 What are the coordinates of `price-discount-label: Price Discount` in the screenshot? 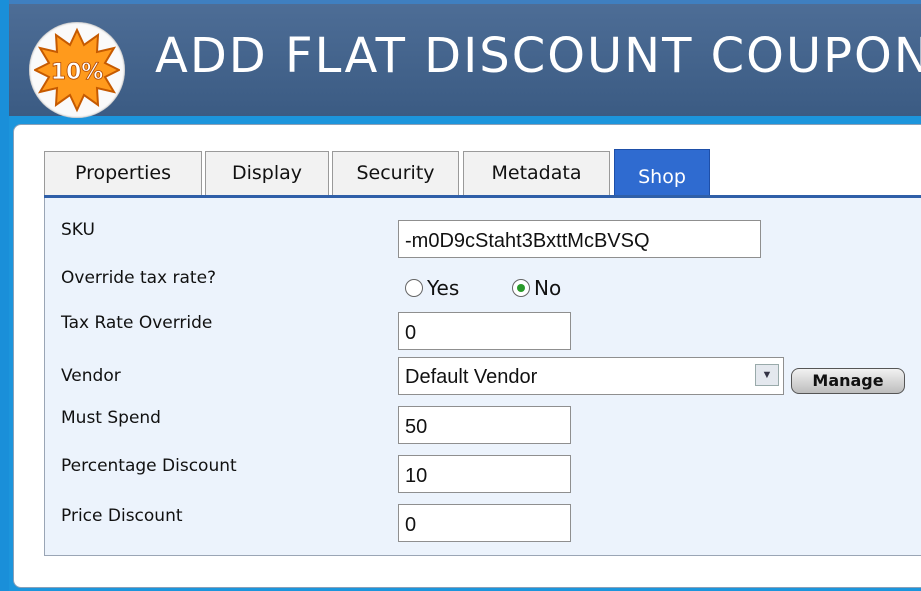 It's located at (122, 516).